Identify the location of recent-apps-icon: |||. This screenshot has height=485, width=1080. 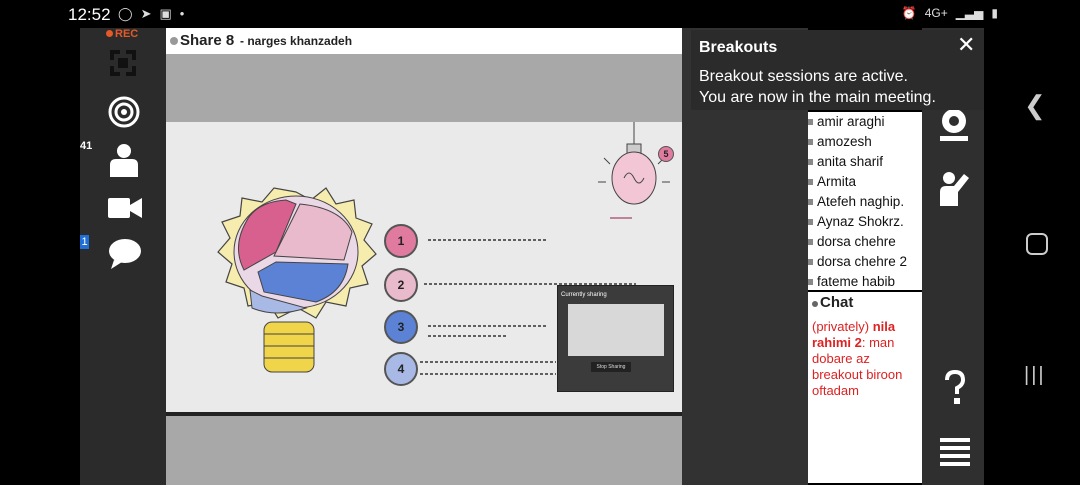
(1035, 375).